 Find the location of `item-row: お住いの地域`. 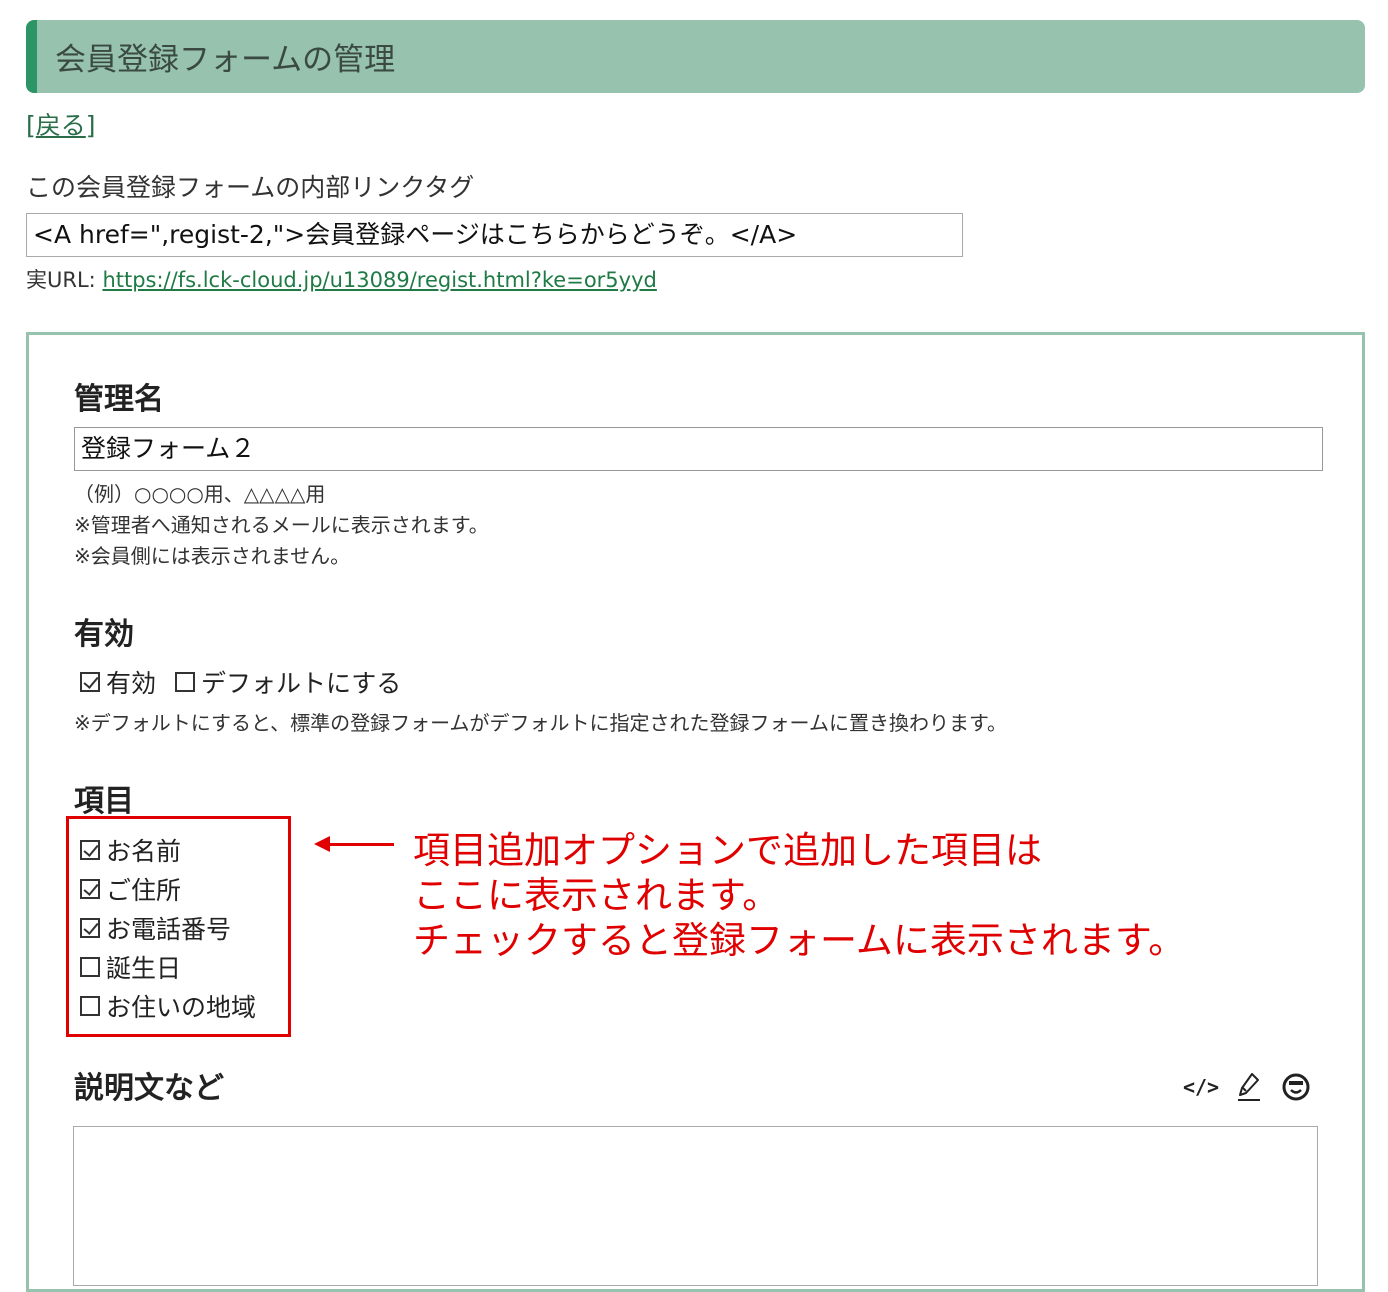

item-row: お住いの地域 is located at coordinates (168, 1006).